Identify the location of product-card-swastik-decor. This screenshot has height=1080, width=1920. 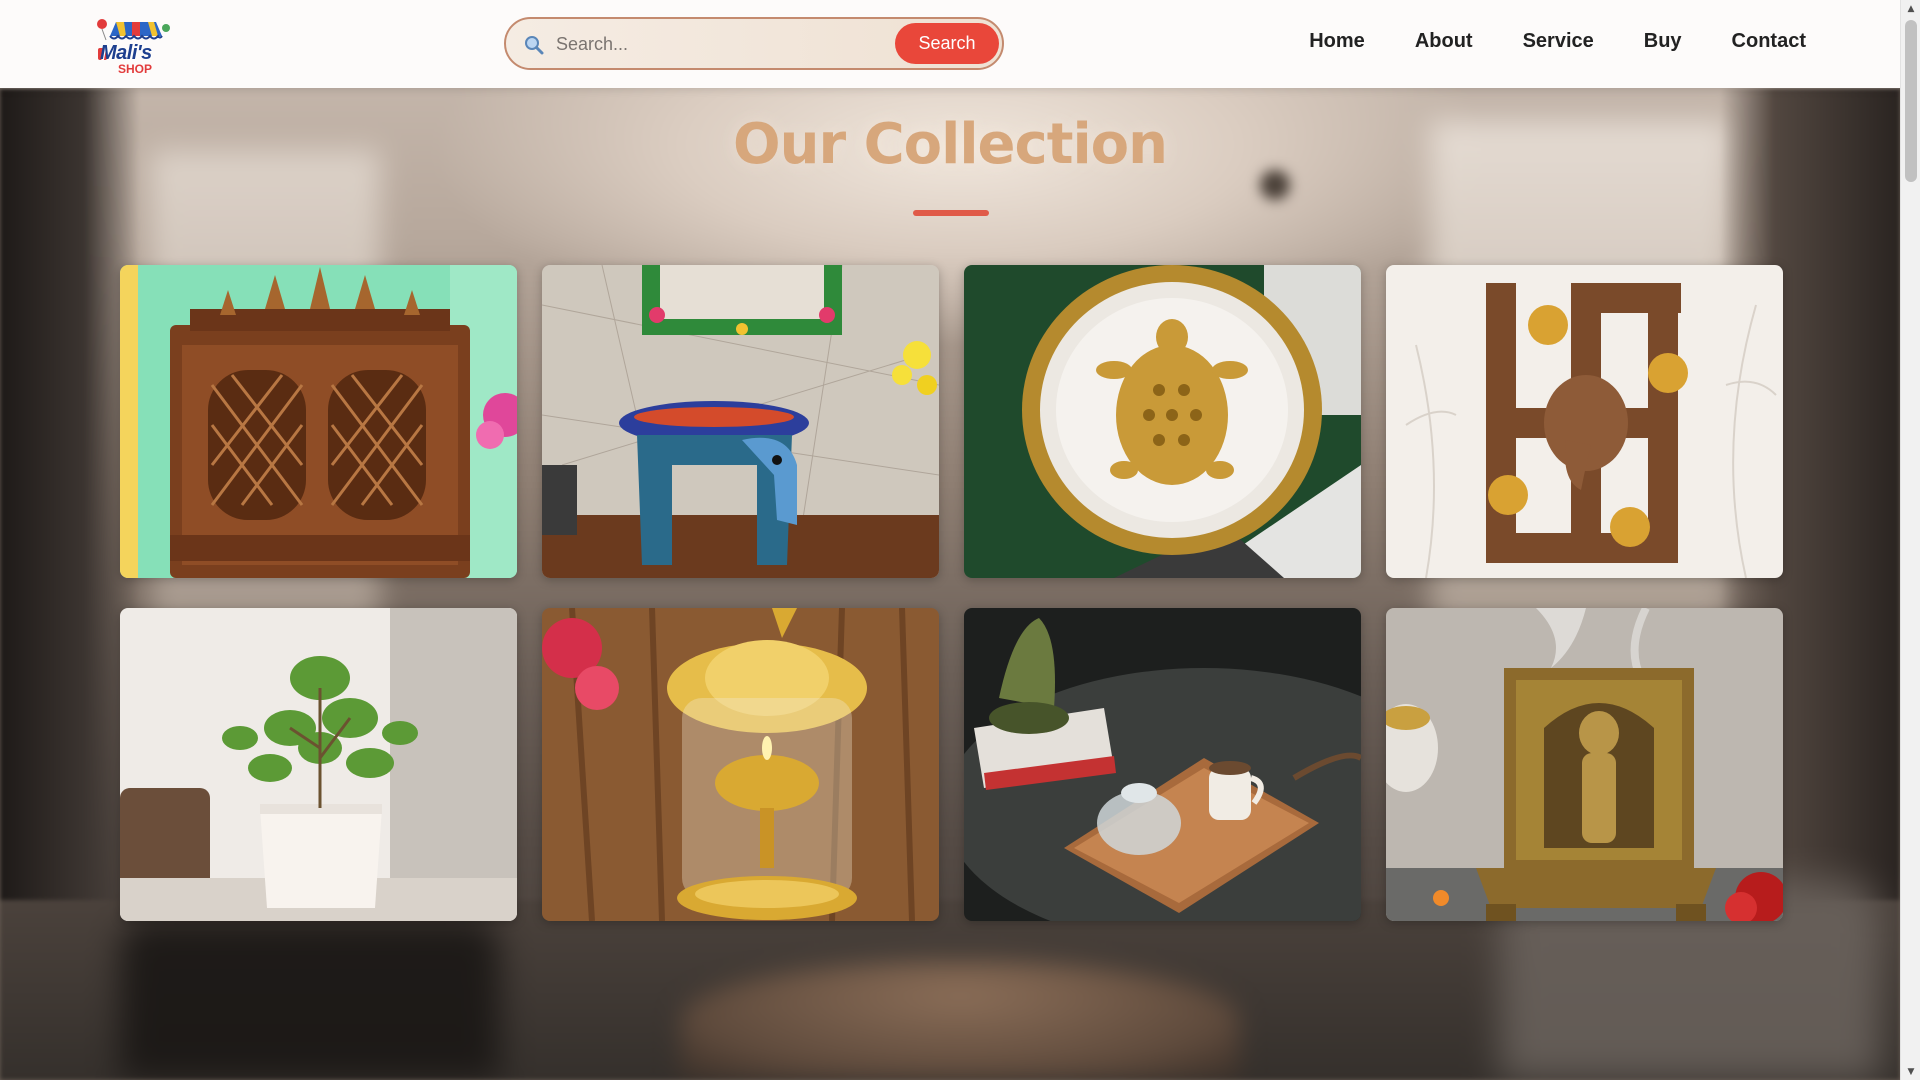
(1584, 421).